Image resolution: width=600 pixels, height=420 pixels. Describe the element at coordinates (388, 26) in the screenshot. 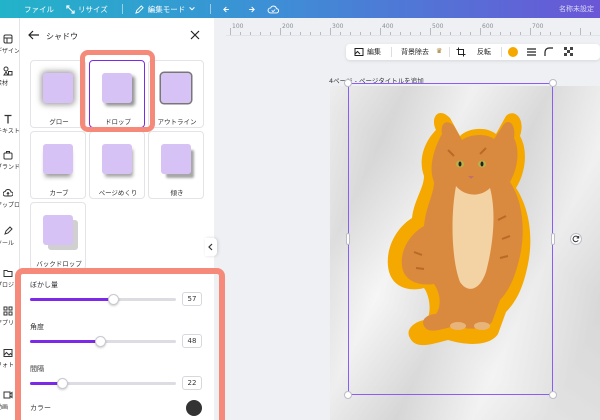

I see `ruler-number: 400` at that location.